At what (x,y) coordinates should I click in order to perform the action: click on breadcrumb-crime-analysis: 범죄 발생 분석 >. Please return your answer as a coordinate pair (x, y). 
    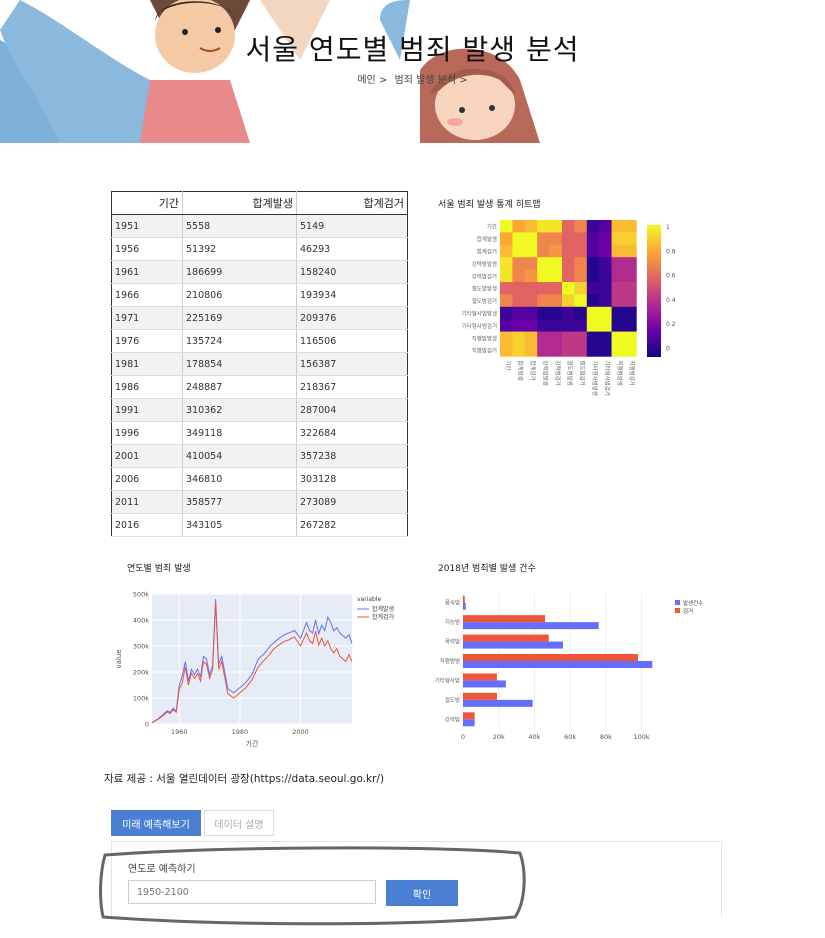
    Looking at the image, I should click on (431, 80).